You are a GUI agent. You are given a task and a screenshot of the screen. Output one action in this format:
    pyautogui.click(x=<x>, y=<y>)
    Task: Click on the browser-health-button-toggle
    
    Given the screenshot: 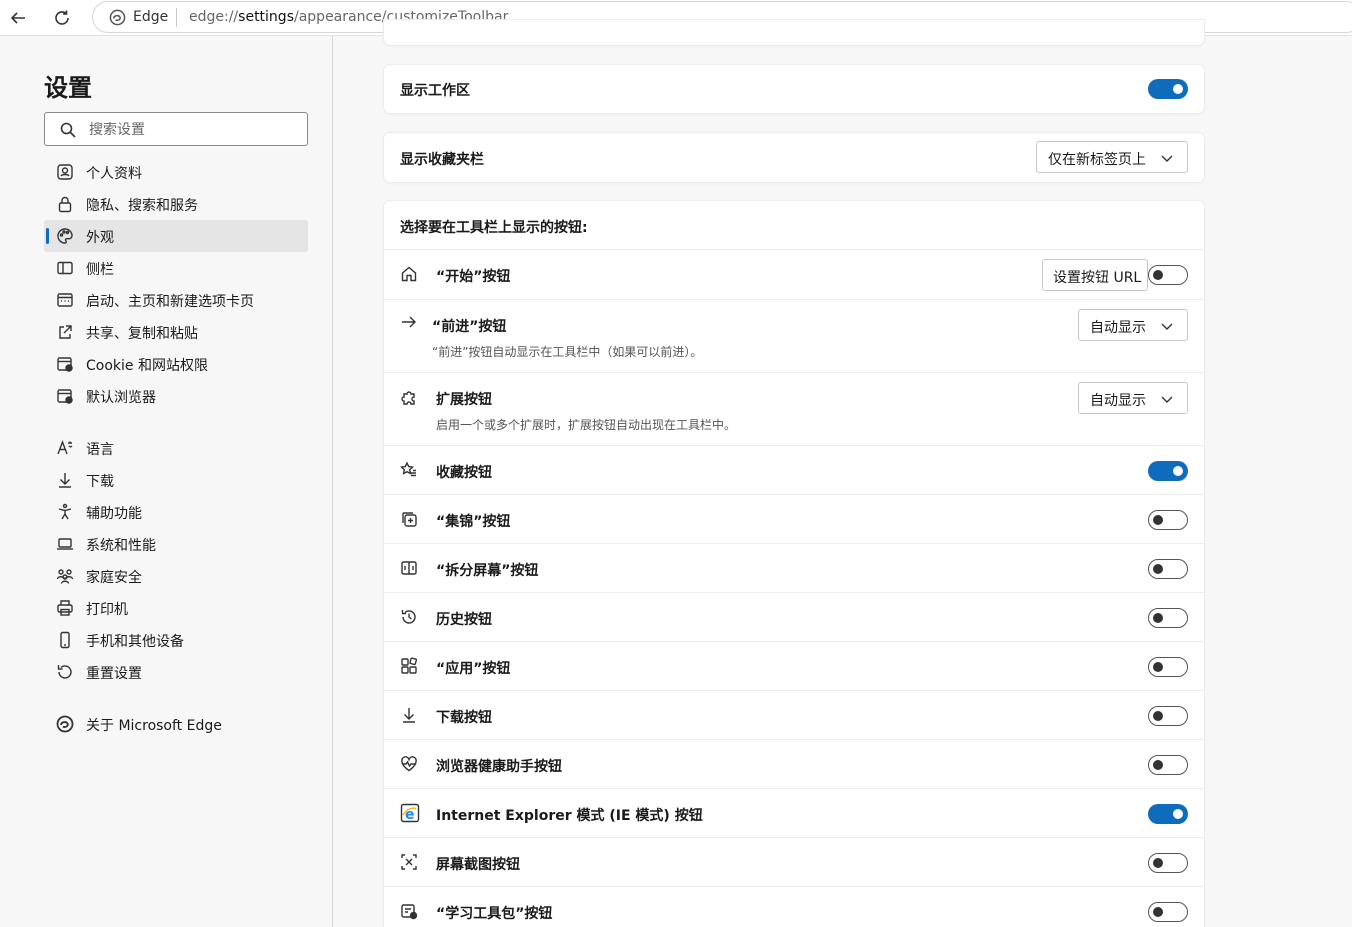 What is the action you would take?
    pyautogui.click(x=1168, y=765)
    